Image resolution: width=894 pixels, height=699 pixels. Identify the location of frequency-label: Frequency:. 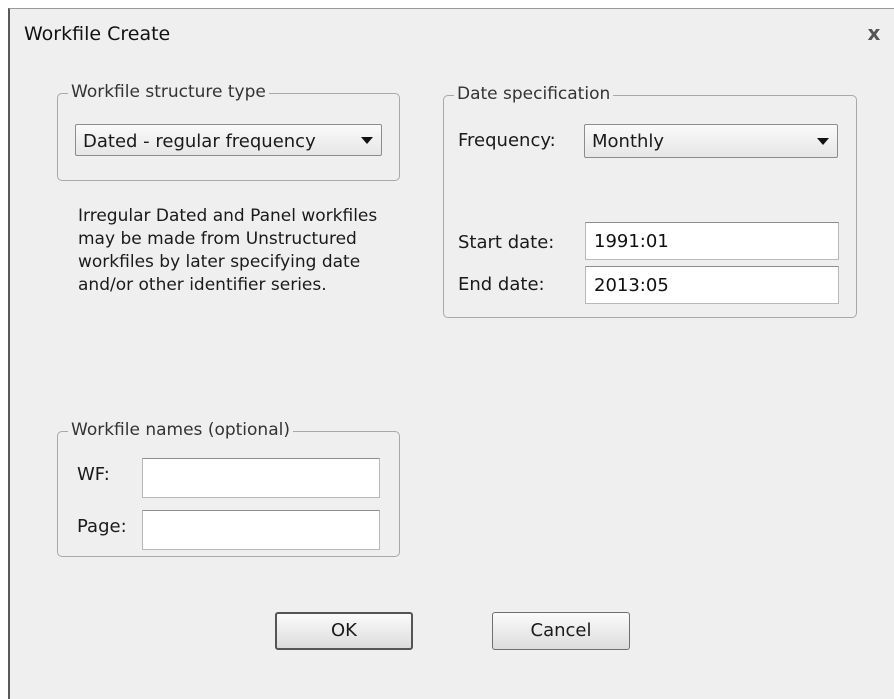
(507, 140).